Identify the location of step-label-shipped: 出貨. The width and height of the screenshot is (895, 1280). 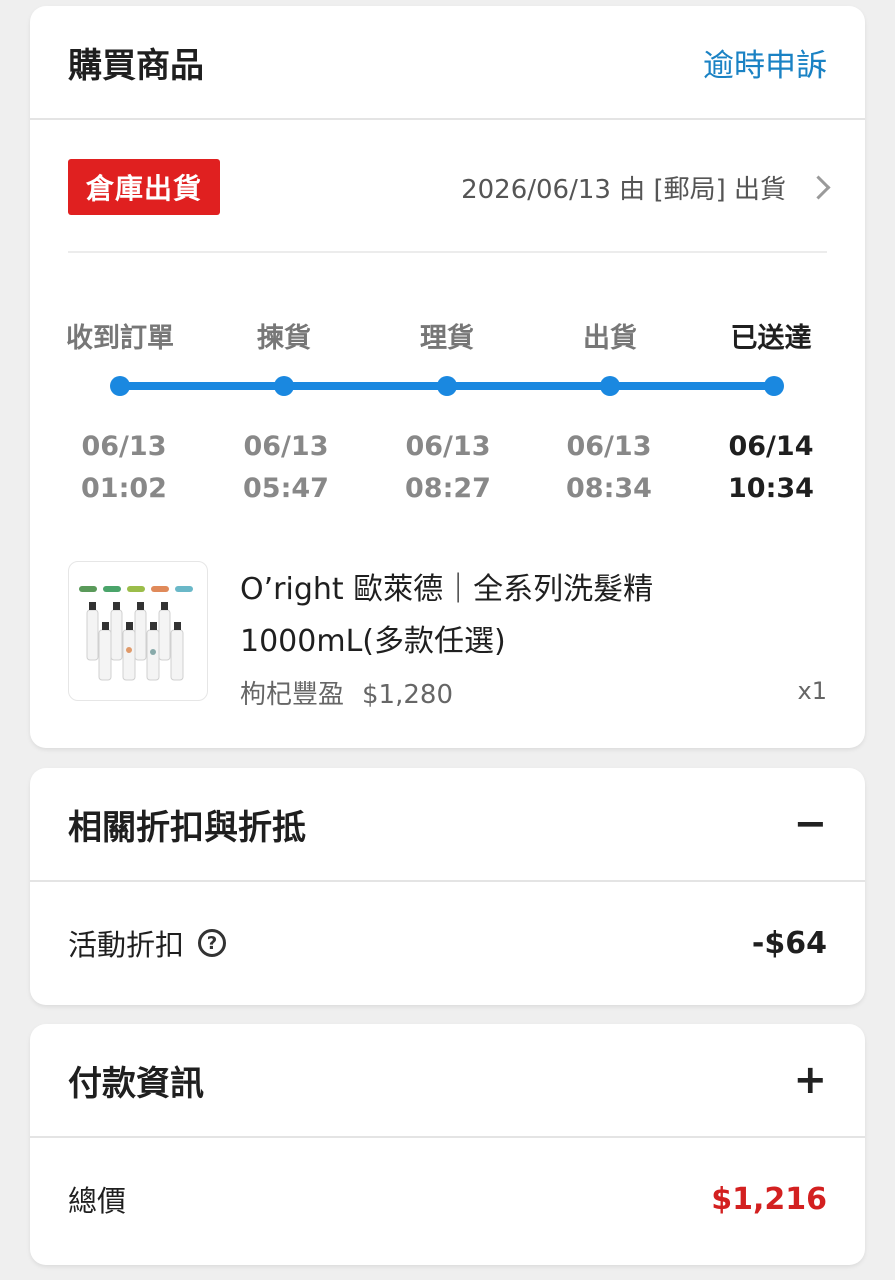
(610, 338).